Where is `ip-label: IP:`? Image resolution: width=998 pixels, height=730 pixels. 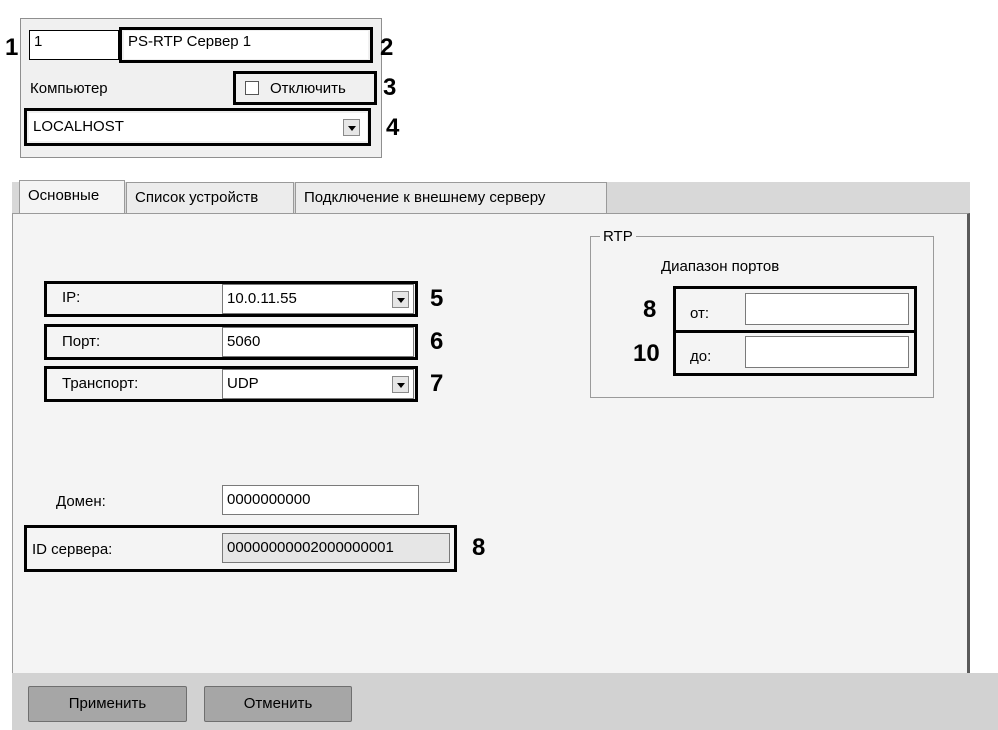
ip-label: IP: is located at coordinates (71, 297).